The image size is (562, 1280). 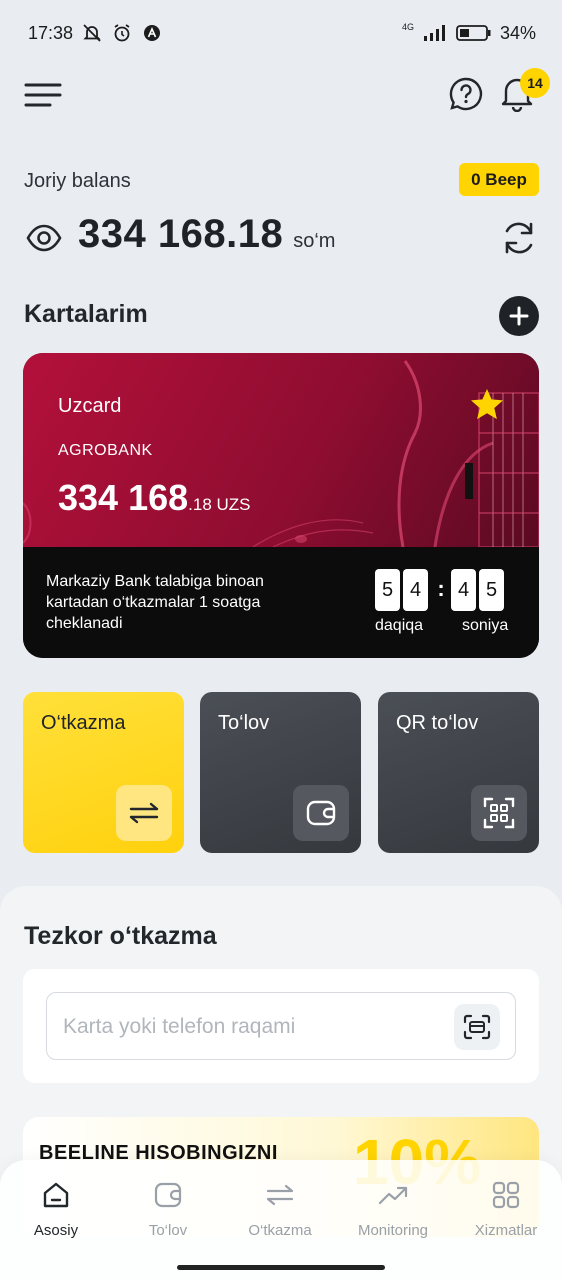 What do you see at coordinates (83, 723) in the screenshot?
I see `transfer-action-label: O‘tkazma` at bounding box center [83, 723].